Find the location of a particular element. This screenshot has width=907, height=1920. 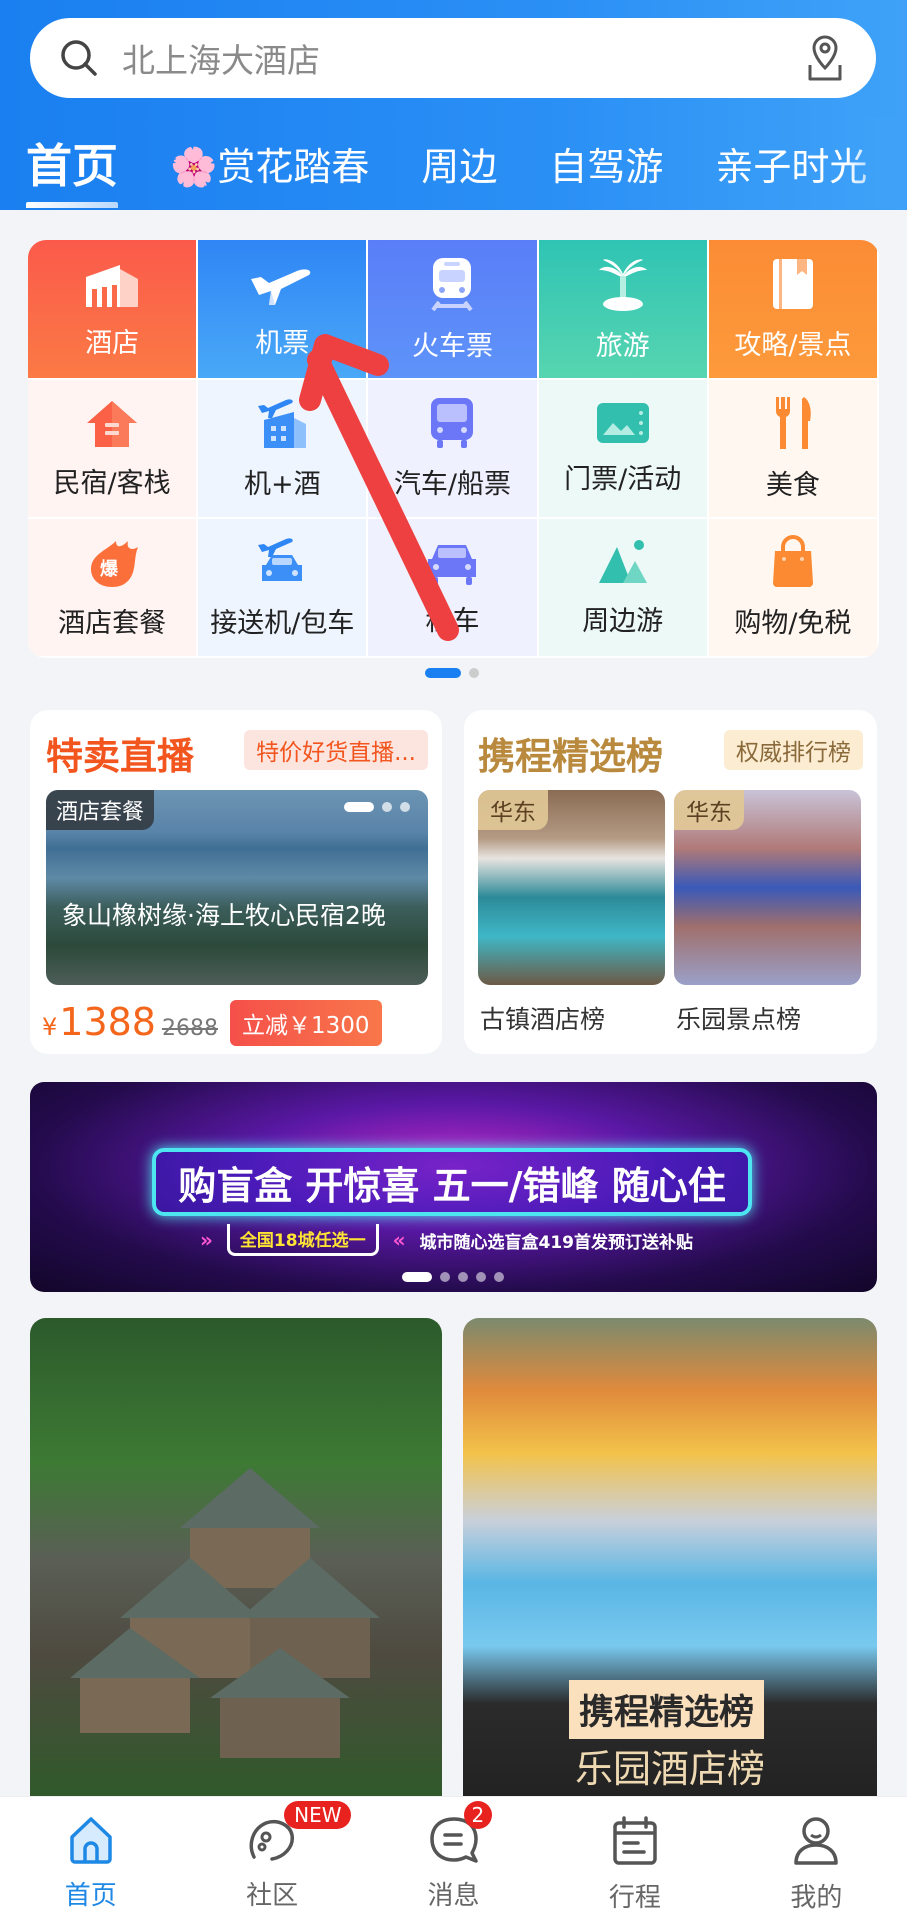

mountain-icon is located at coordinates (622, 561).